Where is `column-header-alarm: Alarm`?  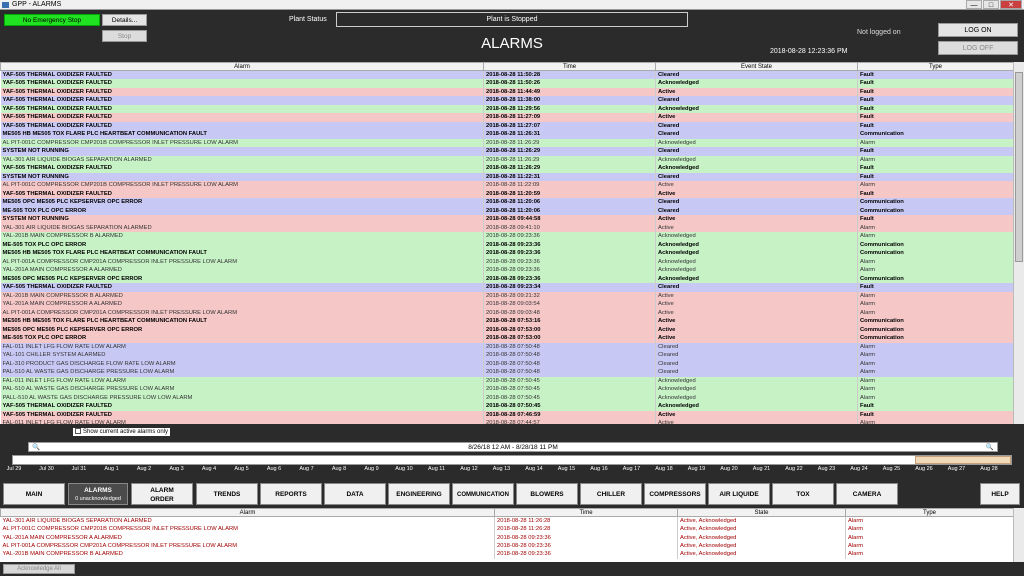 column-header-alarm: Alarm is located at coordinates (242, 66).